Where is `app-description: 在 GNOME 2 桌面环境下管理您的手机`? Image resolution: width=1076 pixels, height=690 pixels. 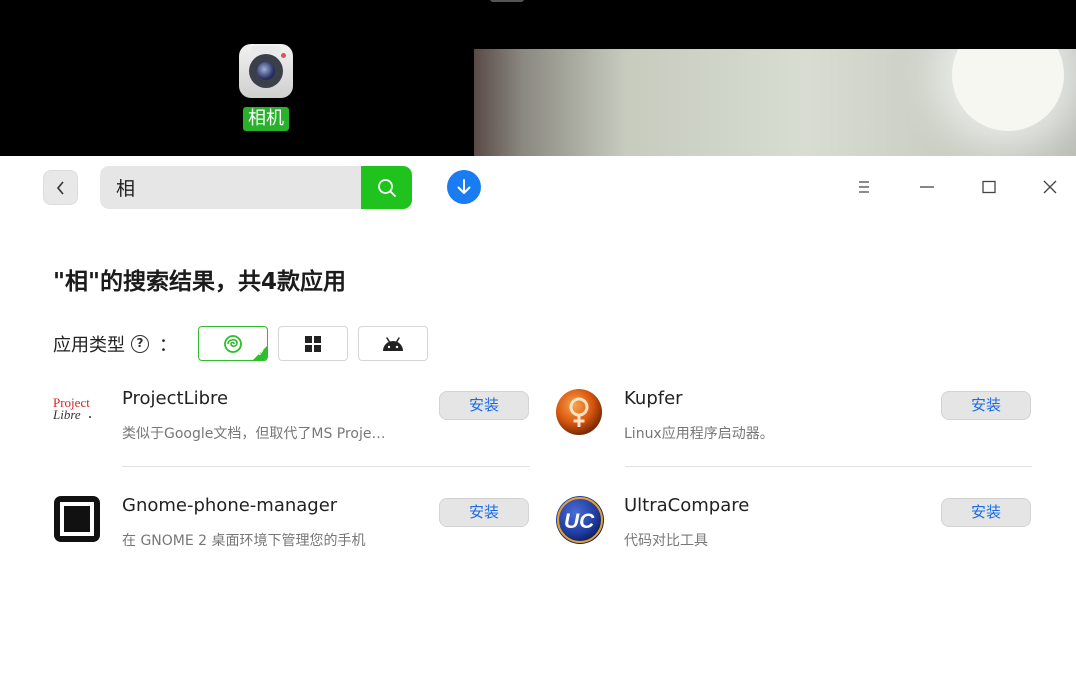 app-description: 在 GNOME 2 桌面环境下管理您的手机 is located at coordinates (244, 541).